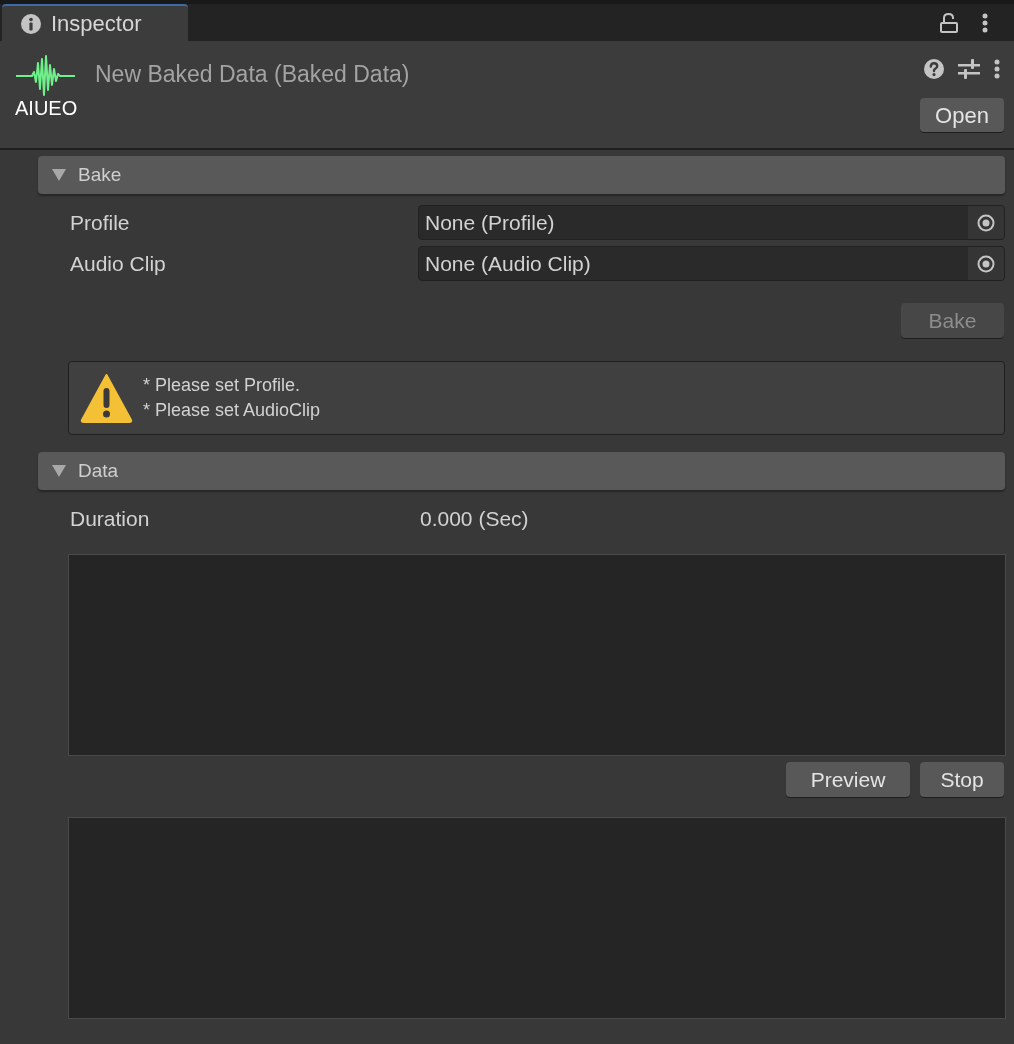  I want to click on inspector-tab: Inspector, so click(95, 22).